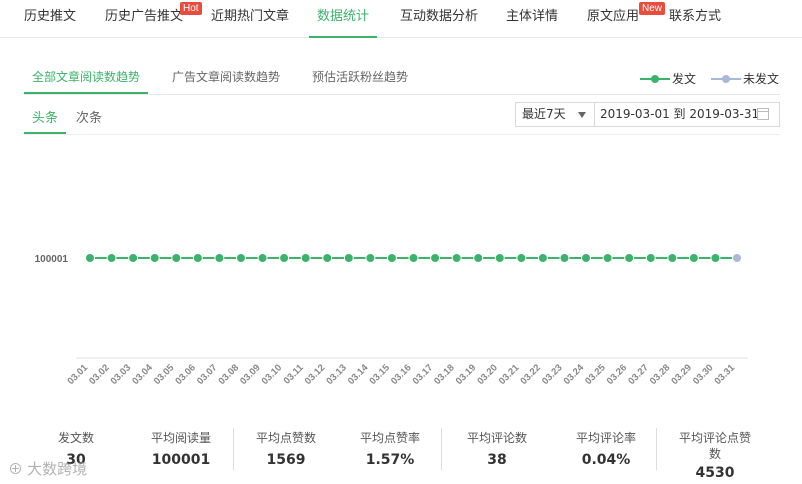 This screenshot has width=802, height=484. I want to click on stat-label: 平均评论率, so click(605, 438).